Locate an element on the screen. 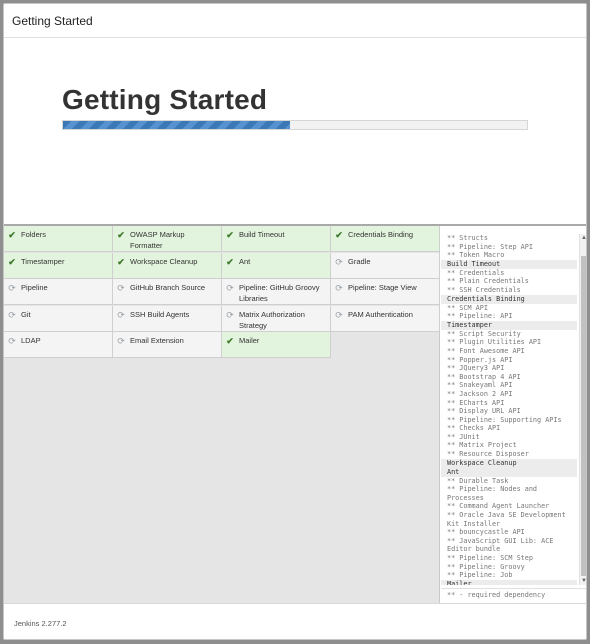 The image size is (590, 644). log-dependency-line: ** Credentials is located at coordinates (476, 272).